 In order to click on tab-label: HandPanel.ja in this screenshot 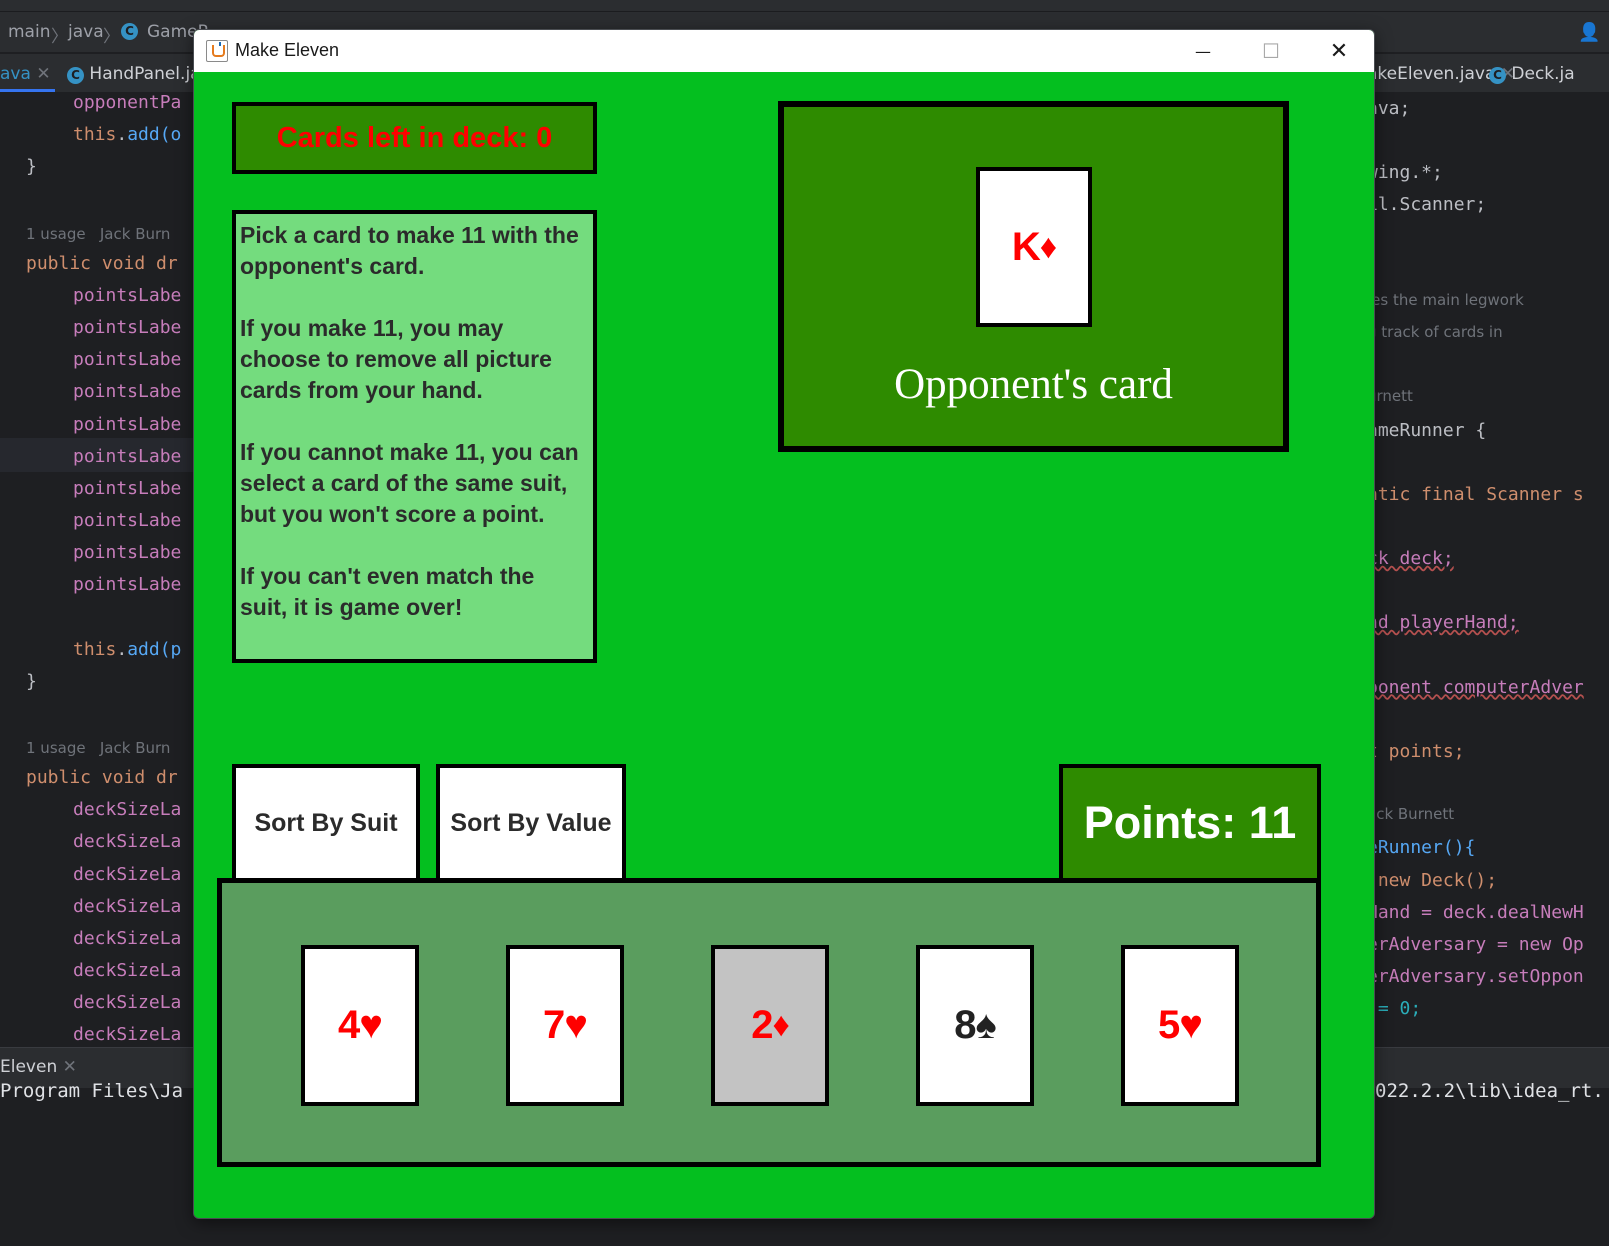, I will do `click(145, 74)`.